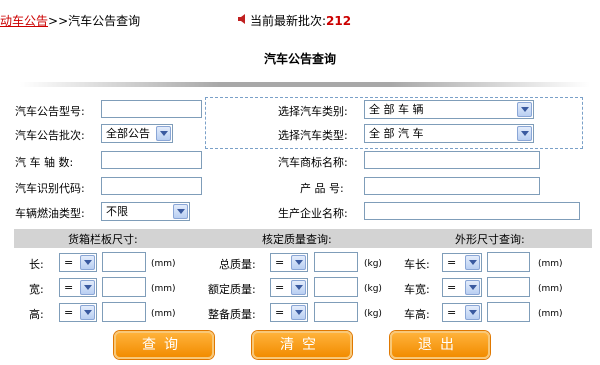 The height and width of the screenshot is (365, 600). What do you see at coordinates (124, 312) in the screenshot?
I see `cargo-height-input` at bounding box center [124, 312].